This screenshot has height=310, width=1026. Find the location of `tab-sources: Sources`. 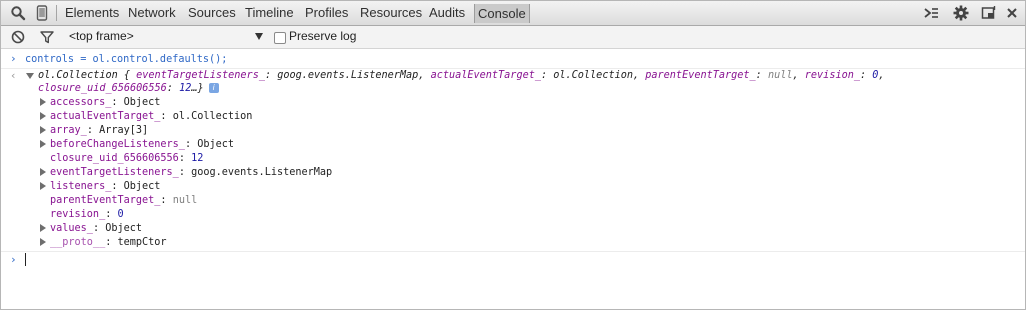

tab-sources: Sources is located at coordinates (212, 13).